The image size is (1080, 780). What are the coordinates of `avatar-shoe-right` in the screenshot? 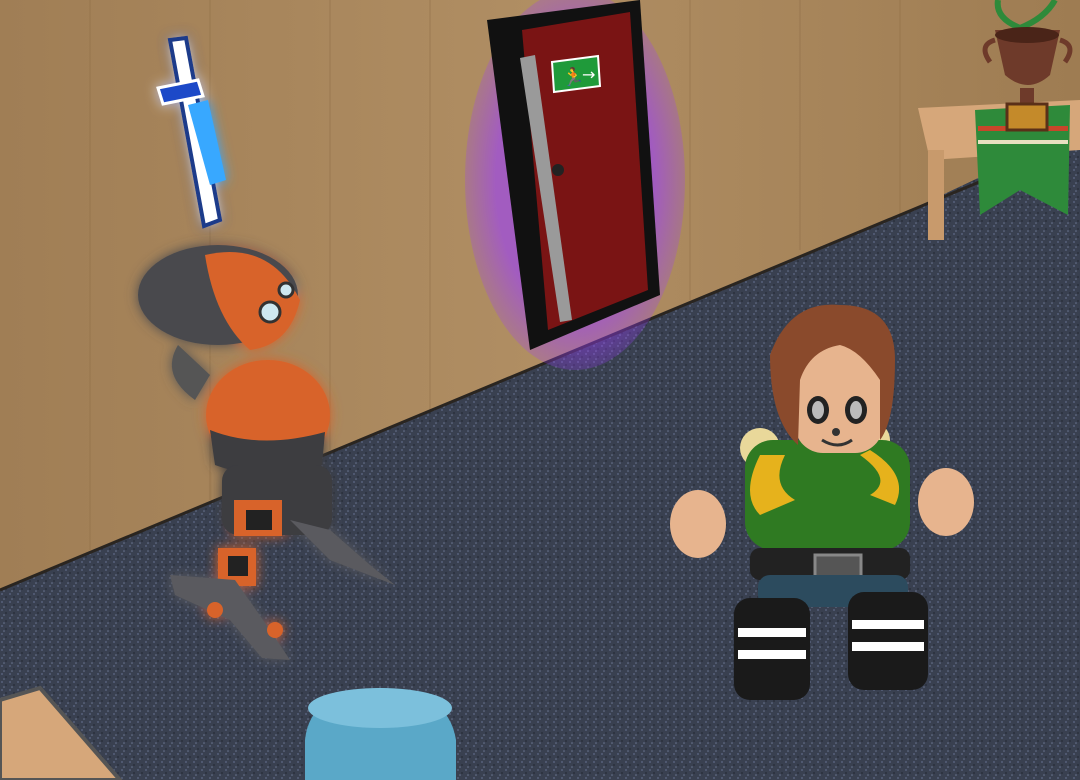 It's located at (888, 641).